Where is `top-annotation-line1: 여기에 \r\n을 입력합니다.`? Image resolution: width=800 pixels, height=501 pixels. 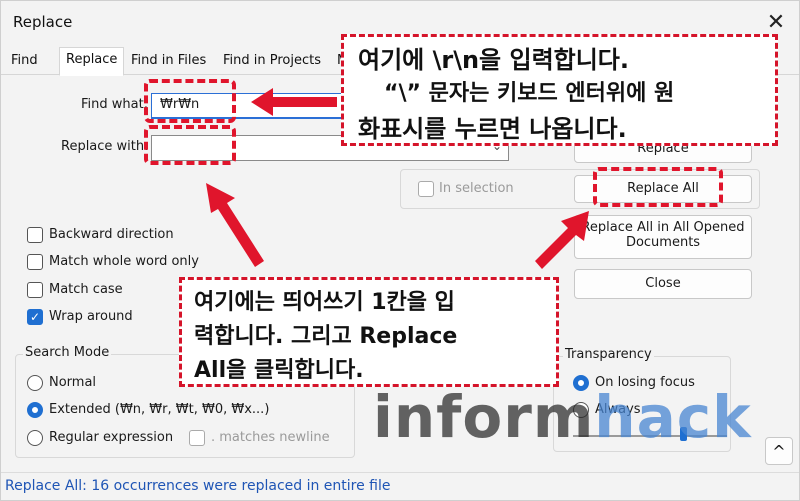 top-annotation-line1: 여기에 \r\n을 입력합니다. is located at coordinates (494, 60).